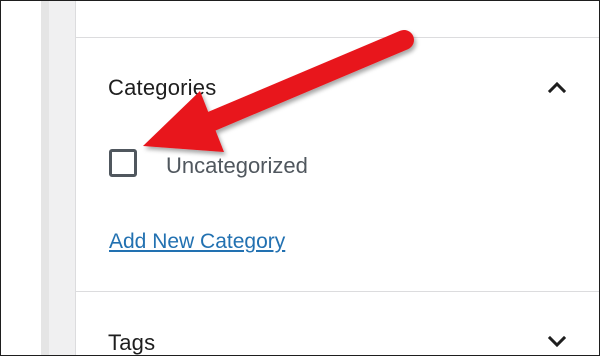  Describe the element at coordinates (197, 242) in the screenshot. I see `add-new-category-link: Add New Category` at that location.